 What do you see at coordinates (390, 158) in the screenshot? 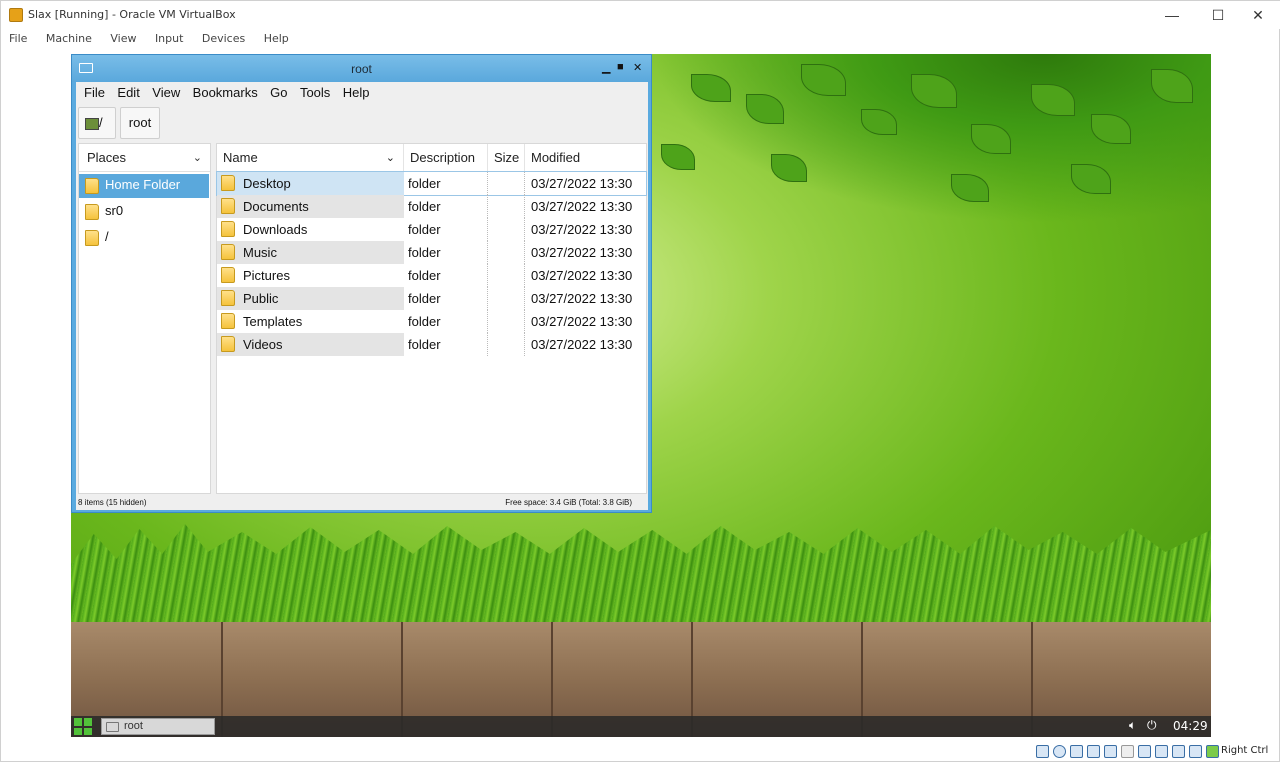
I see `chevron-down-icon: ⌄` at bounding box center [390, 158].